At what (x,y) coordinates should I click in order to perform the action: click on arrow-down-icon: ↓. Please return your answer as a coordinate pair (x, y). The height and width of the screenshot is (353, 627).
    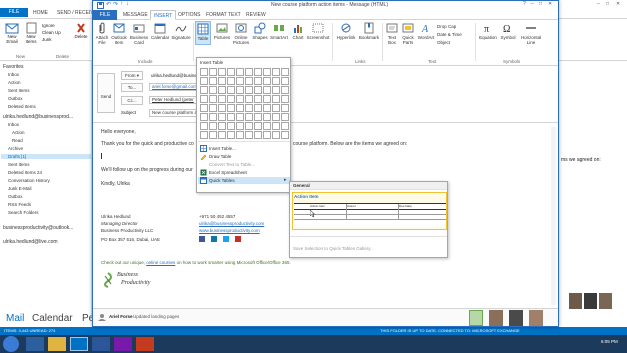
    Looking at the image, I should click on (127, 4).